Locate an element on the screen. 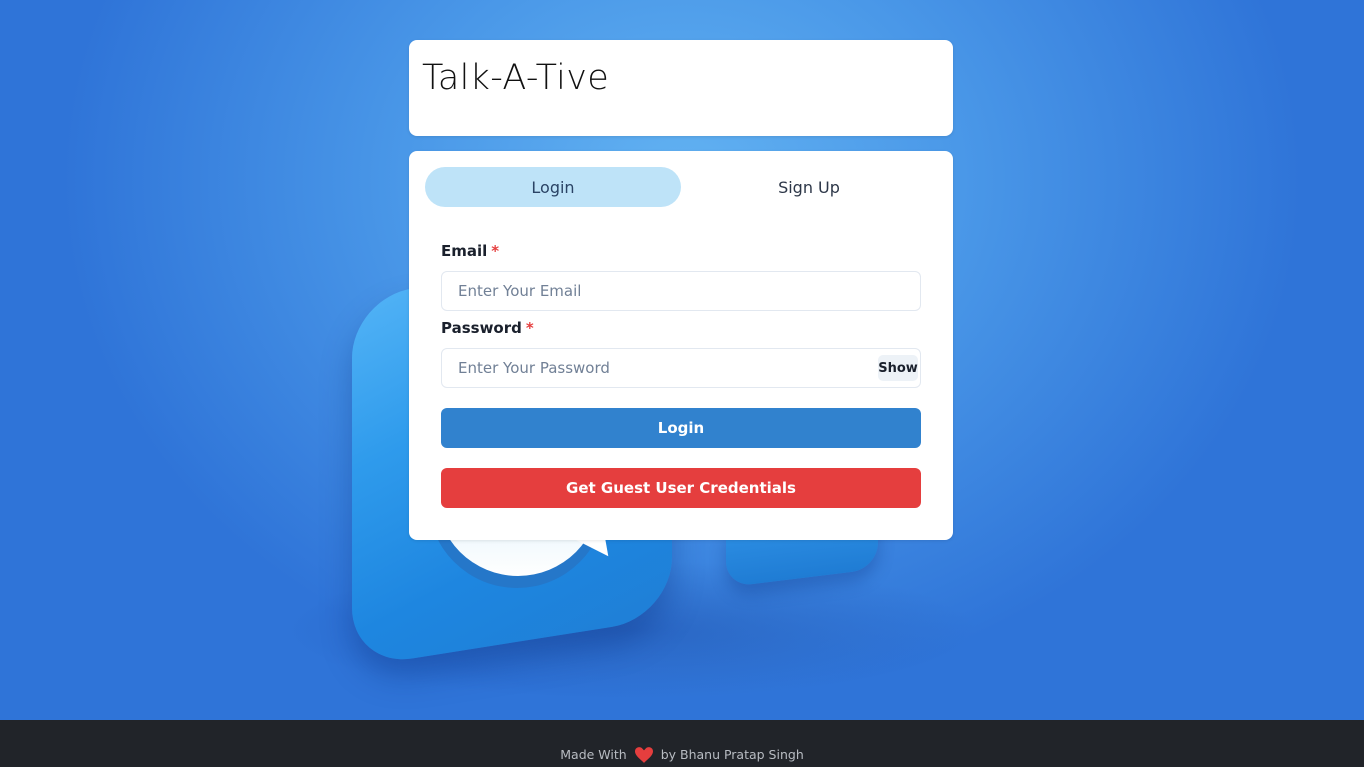 This screenshot has width=1364, height=767. email-label-text: Email is located at coordinates (464, 251).